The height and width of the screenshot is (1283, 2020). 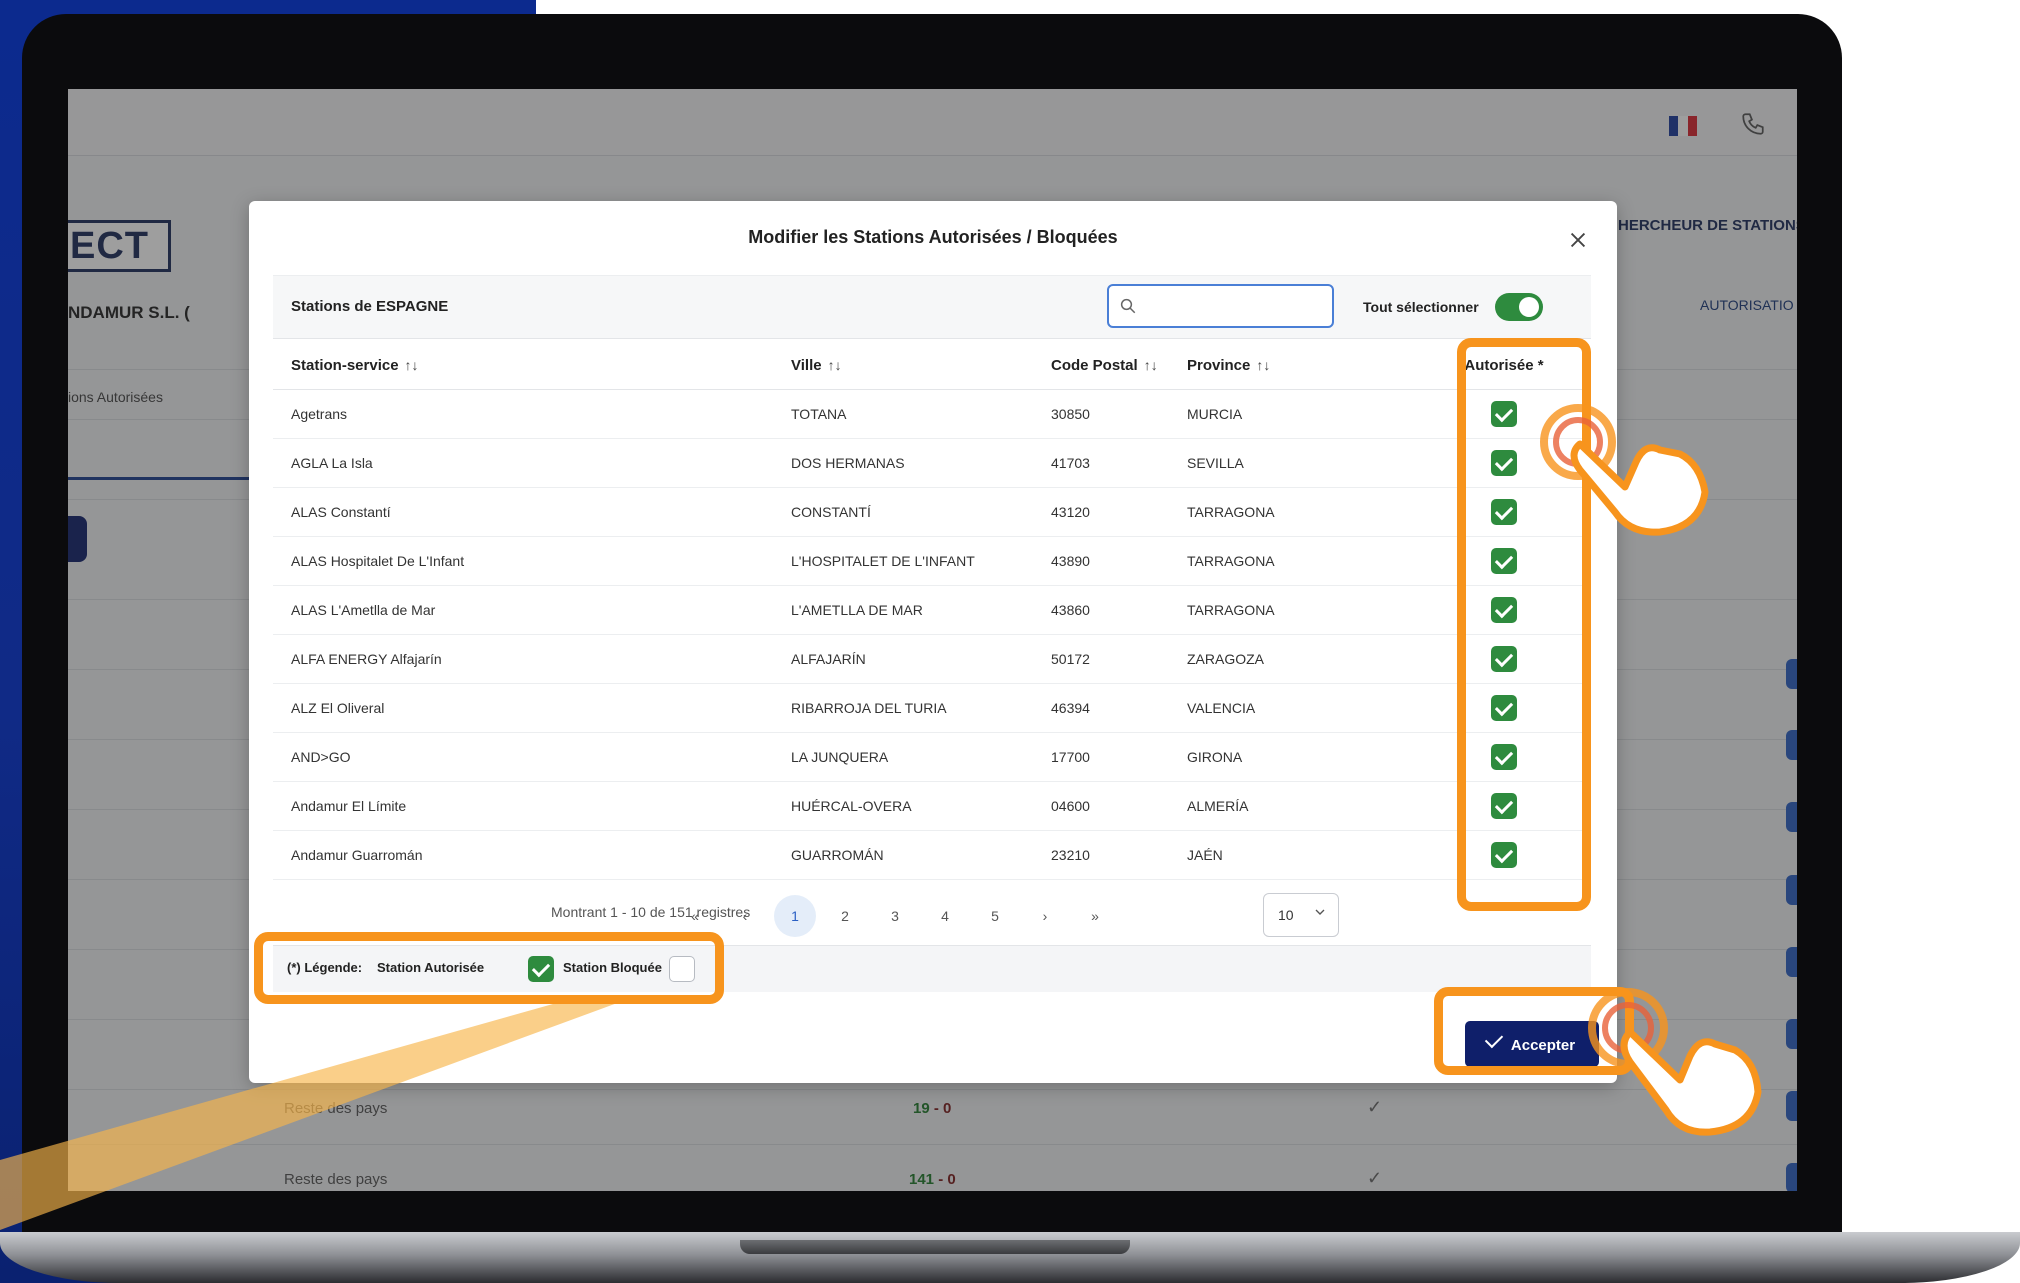 I want to click on phone-icon, so click(x=1753, y=124).